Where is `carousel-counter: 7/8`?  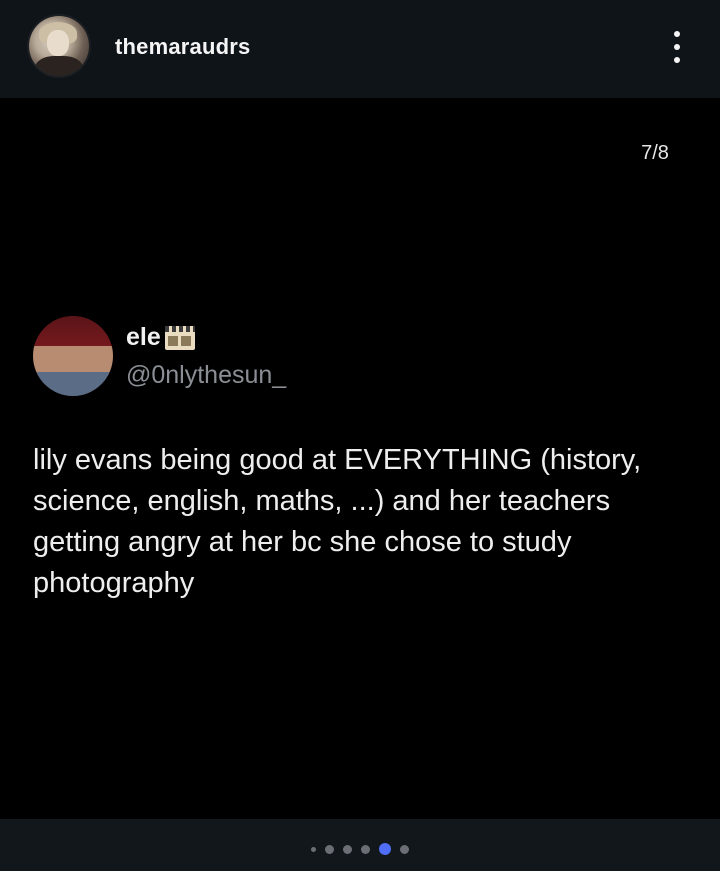
carousel-counter: 7/8 is located at coordinates (655, 153).